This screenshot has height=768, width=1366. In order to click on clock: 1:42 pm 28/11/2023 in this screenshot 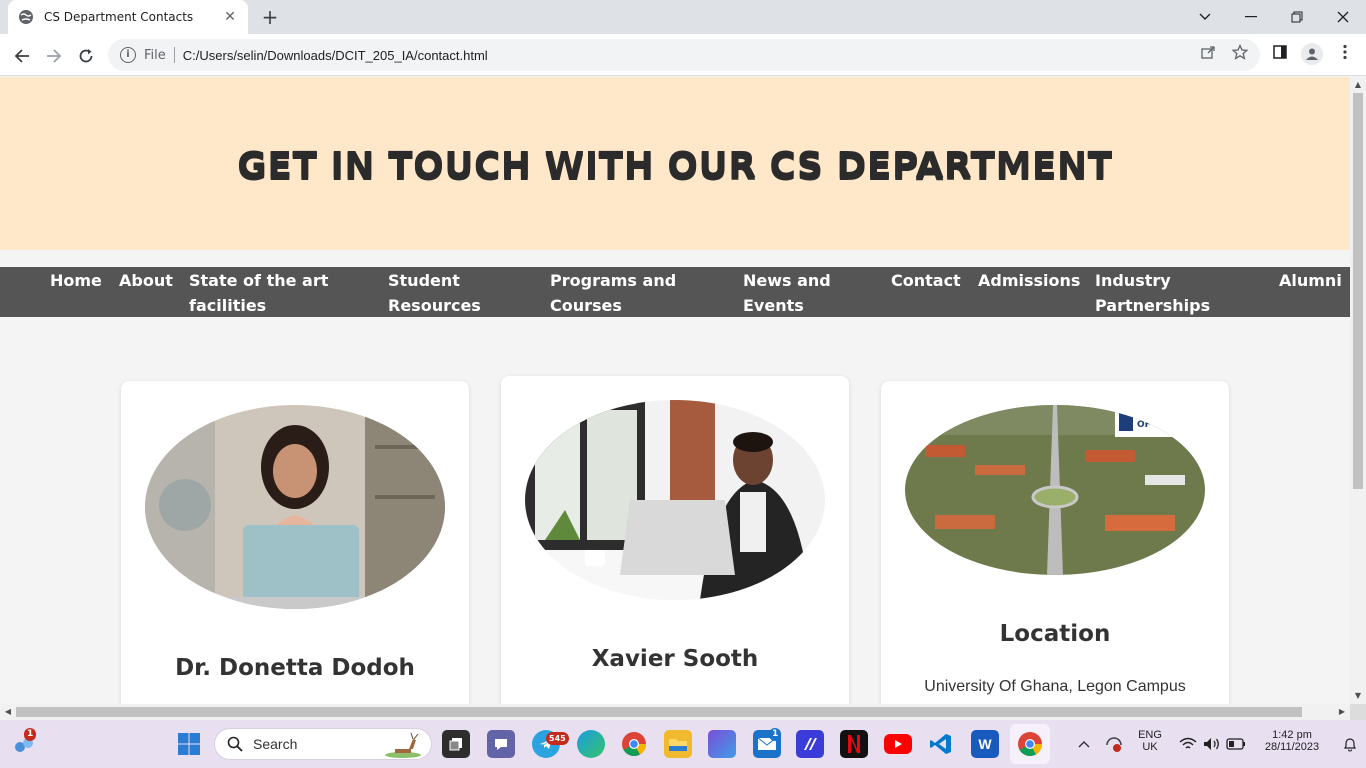, I will do `click(1292, 741)`.